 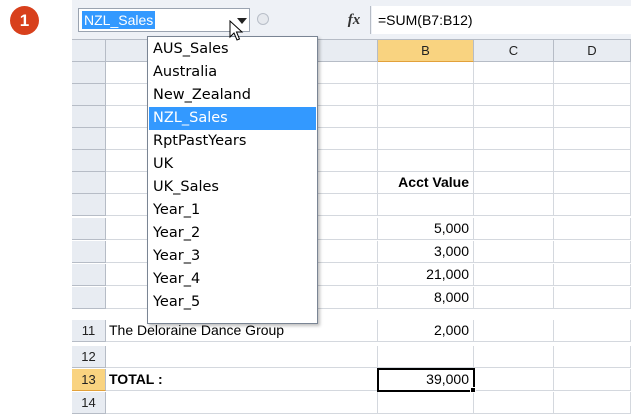 I want to click on row-header: 11, so click(x=89, y=331).